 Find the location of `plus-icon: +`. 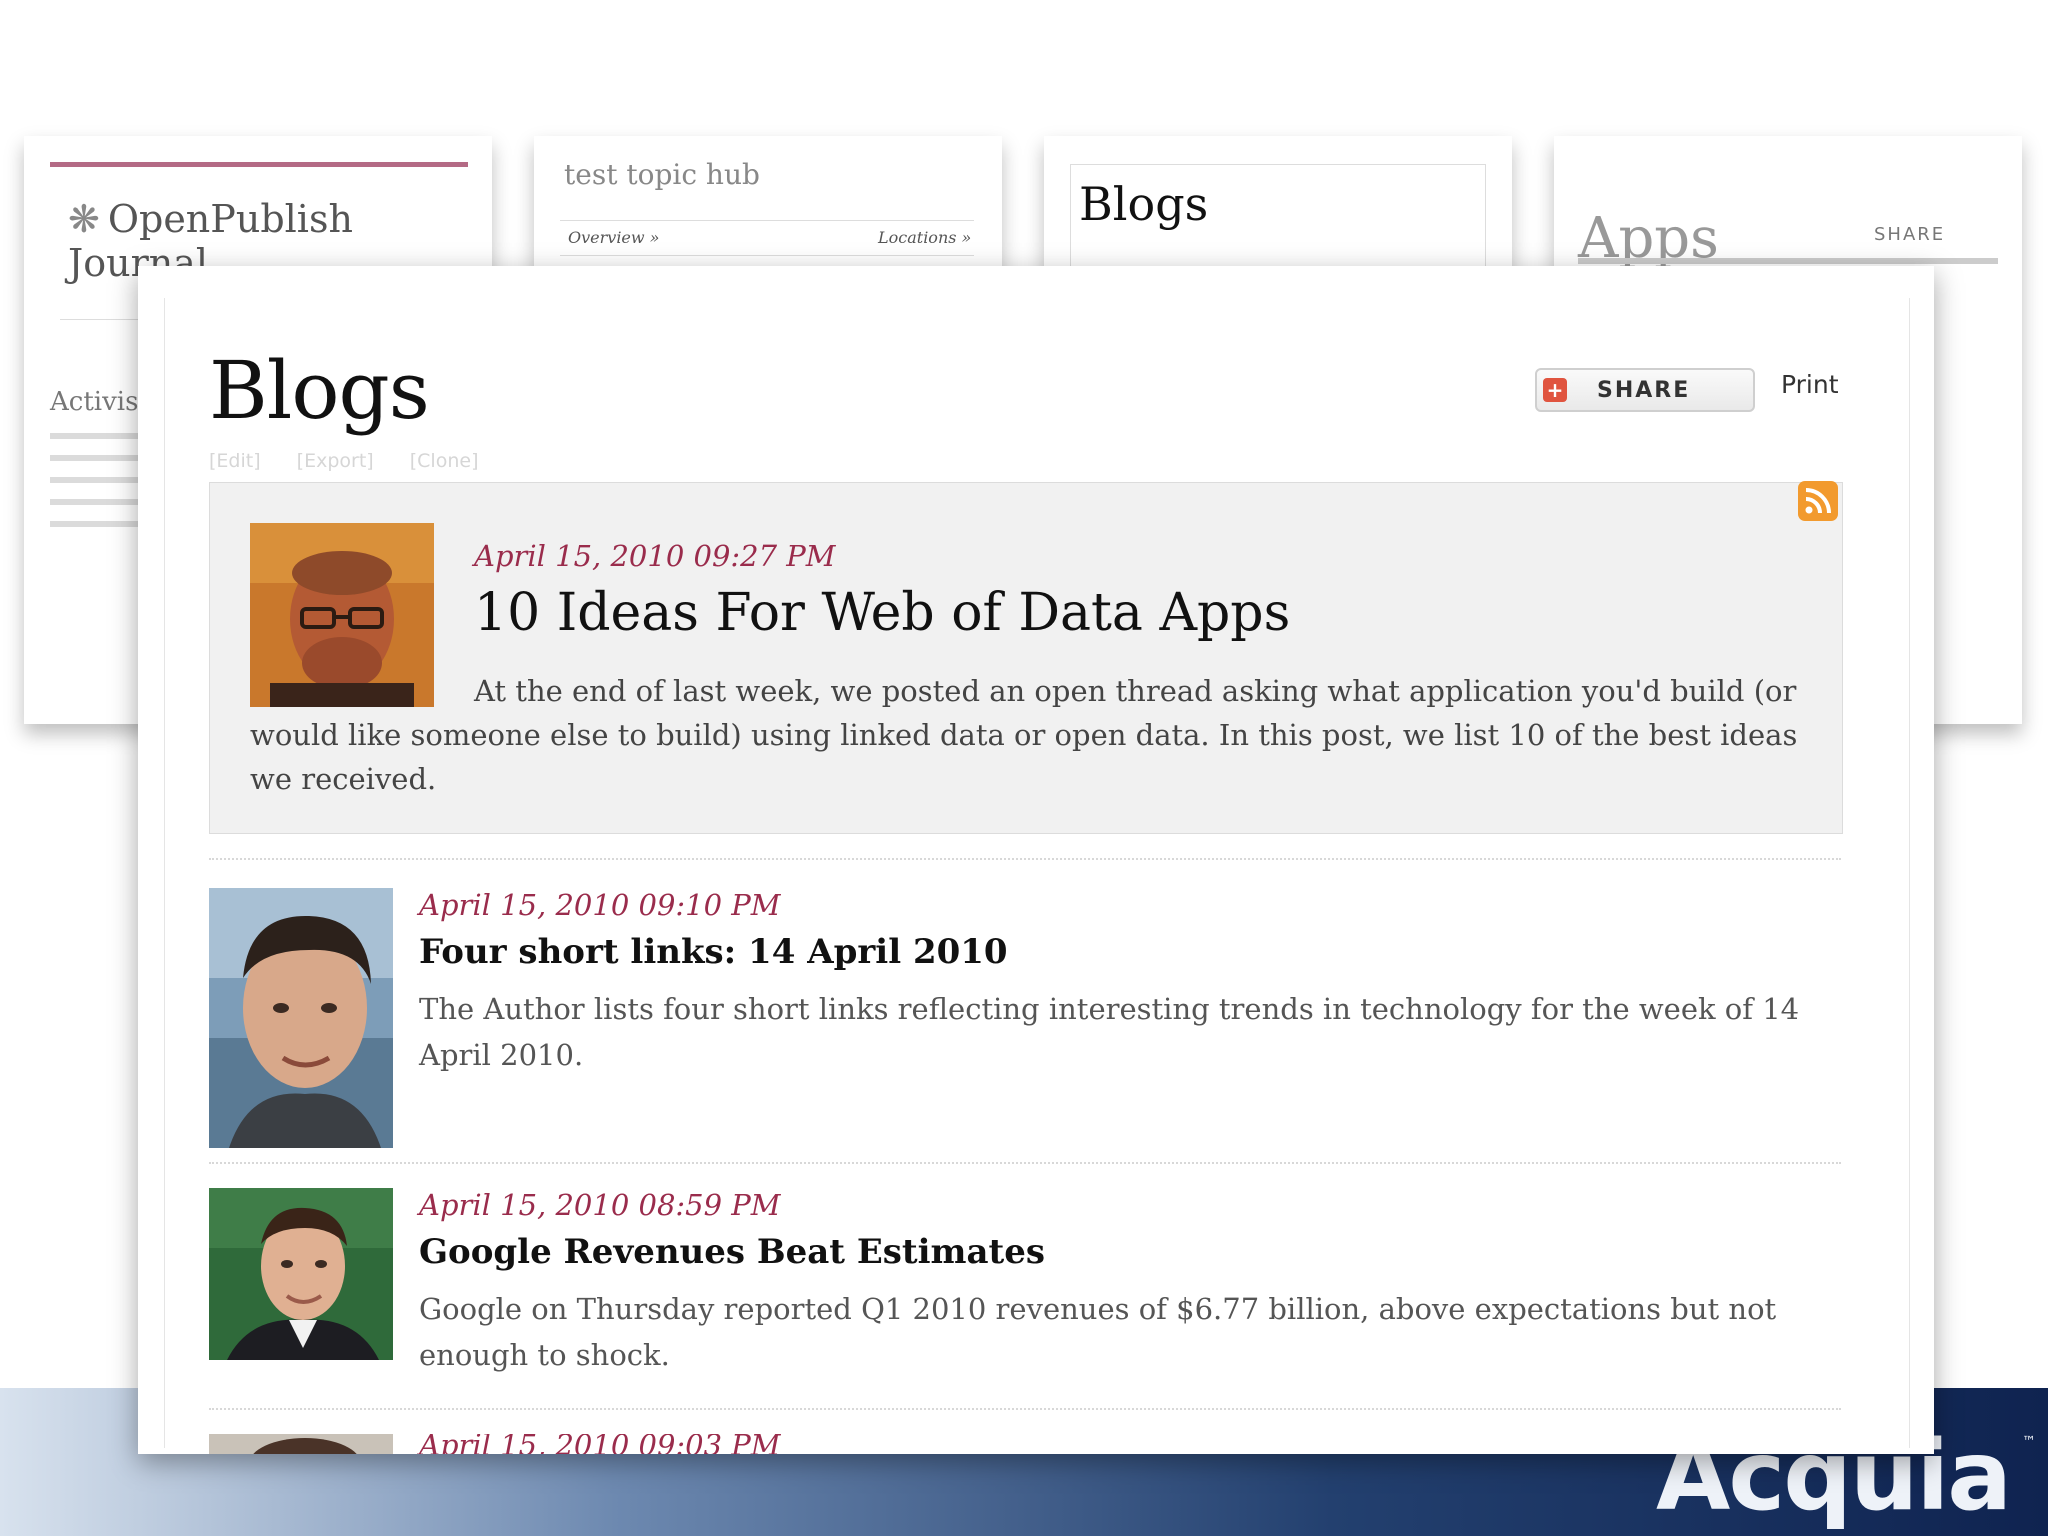

plus-icon: + is located at coordinates (1555, 390).